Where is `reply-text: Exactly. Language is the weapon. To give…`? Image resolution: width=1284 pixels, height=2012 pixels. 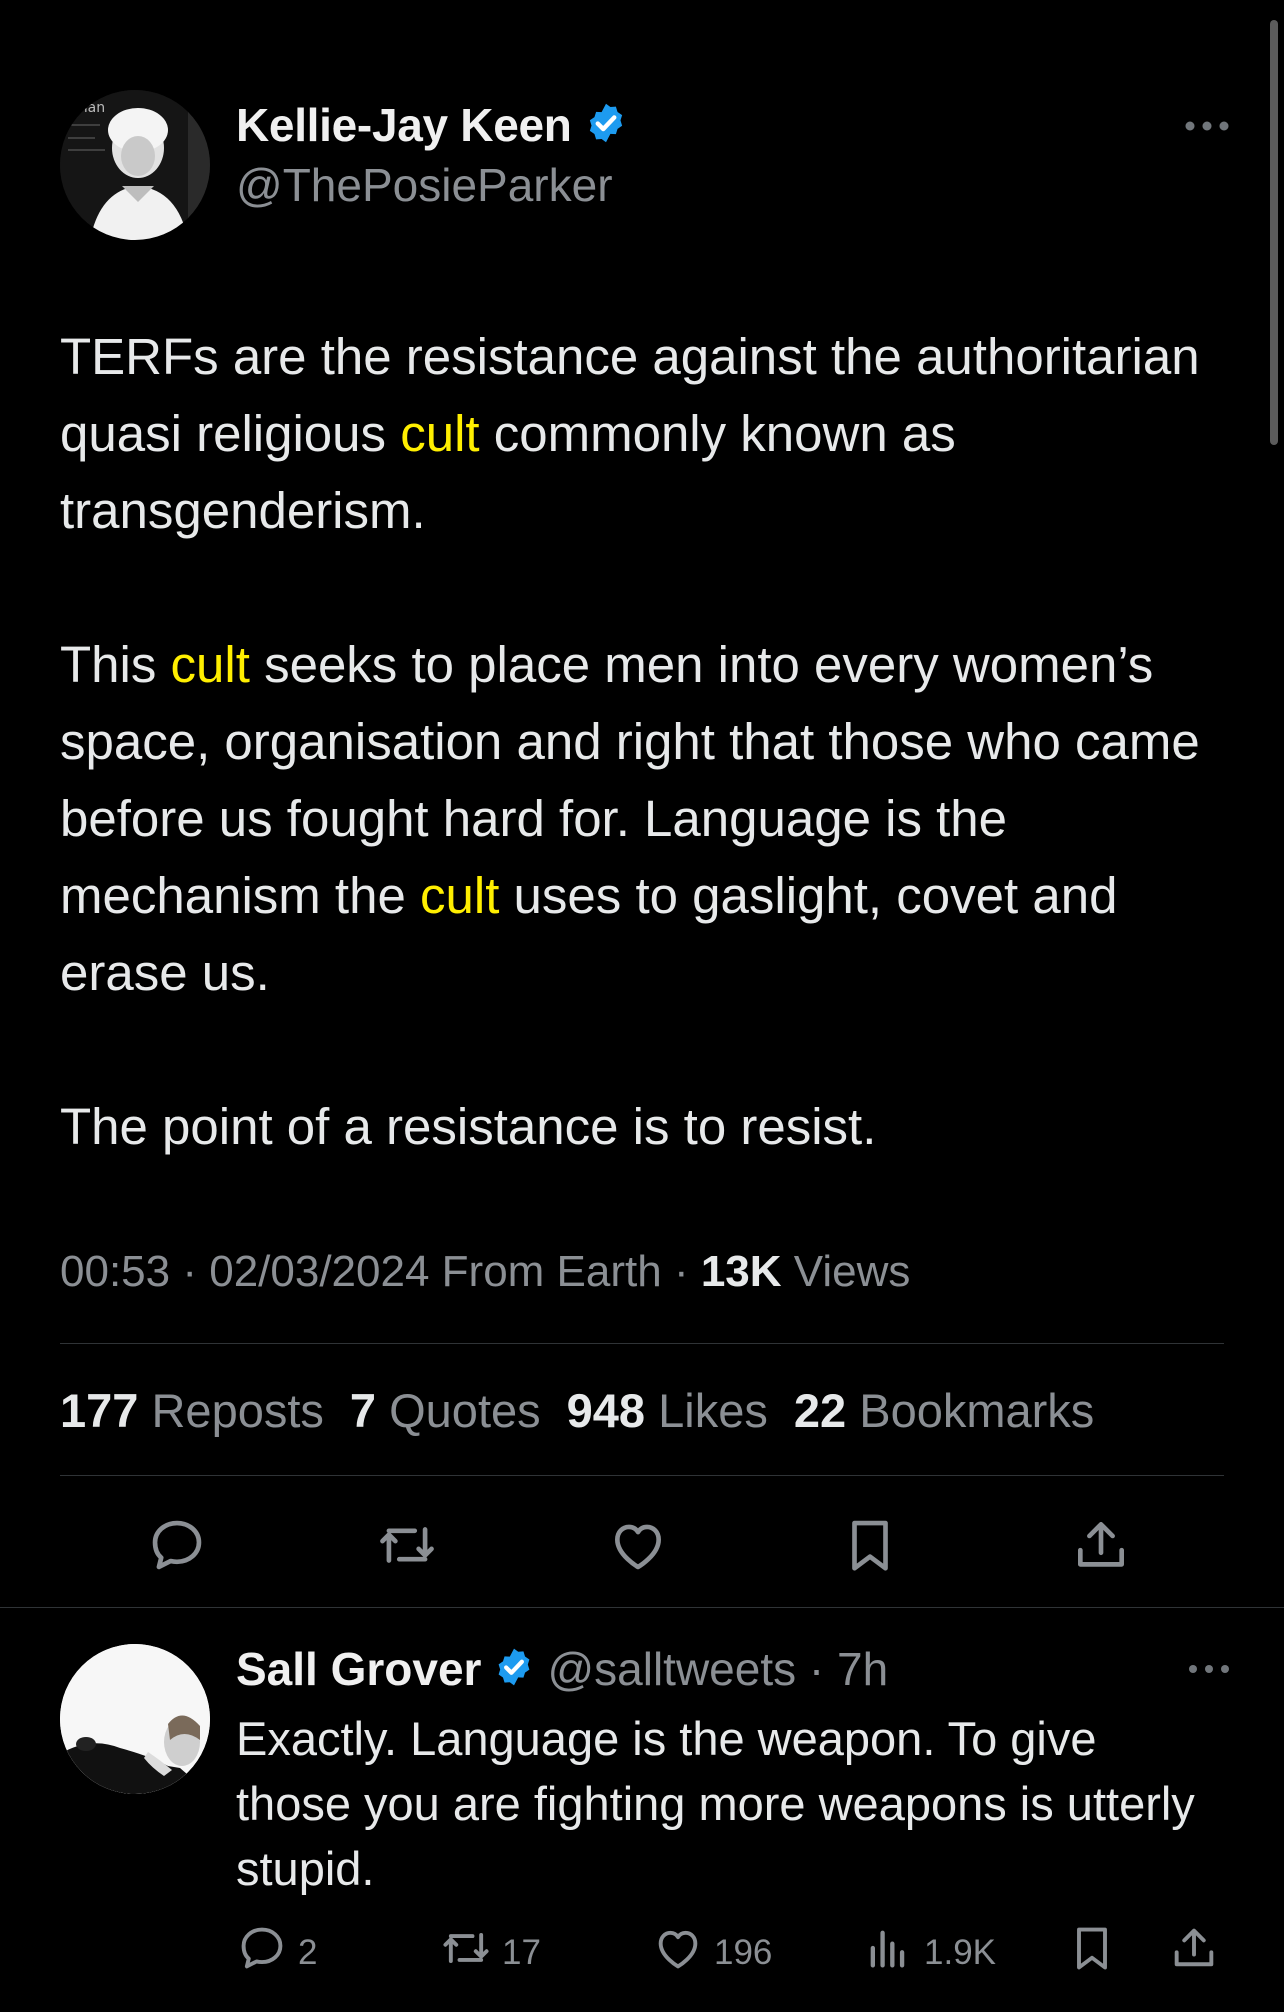
reply-text: Exactly. Language is the weapon. To give… is located at coordinates (715, 1803).